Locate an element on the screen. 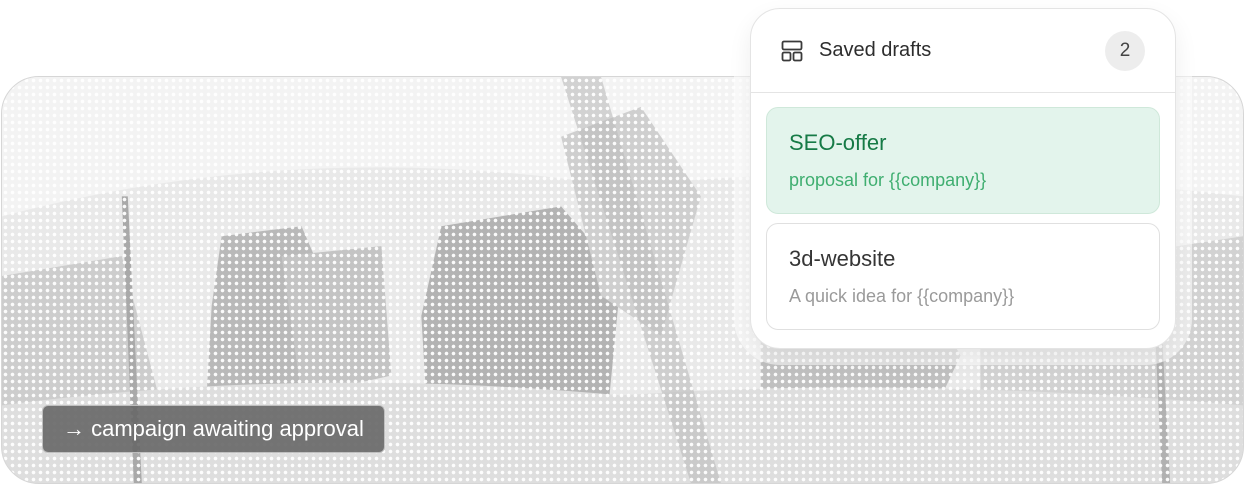  status-label: → campaign awaiting approval is located at coordinates (213, 428).